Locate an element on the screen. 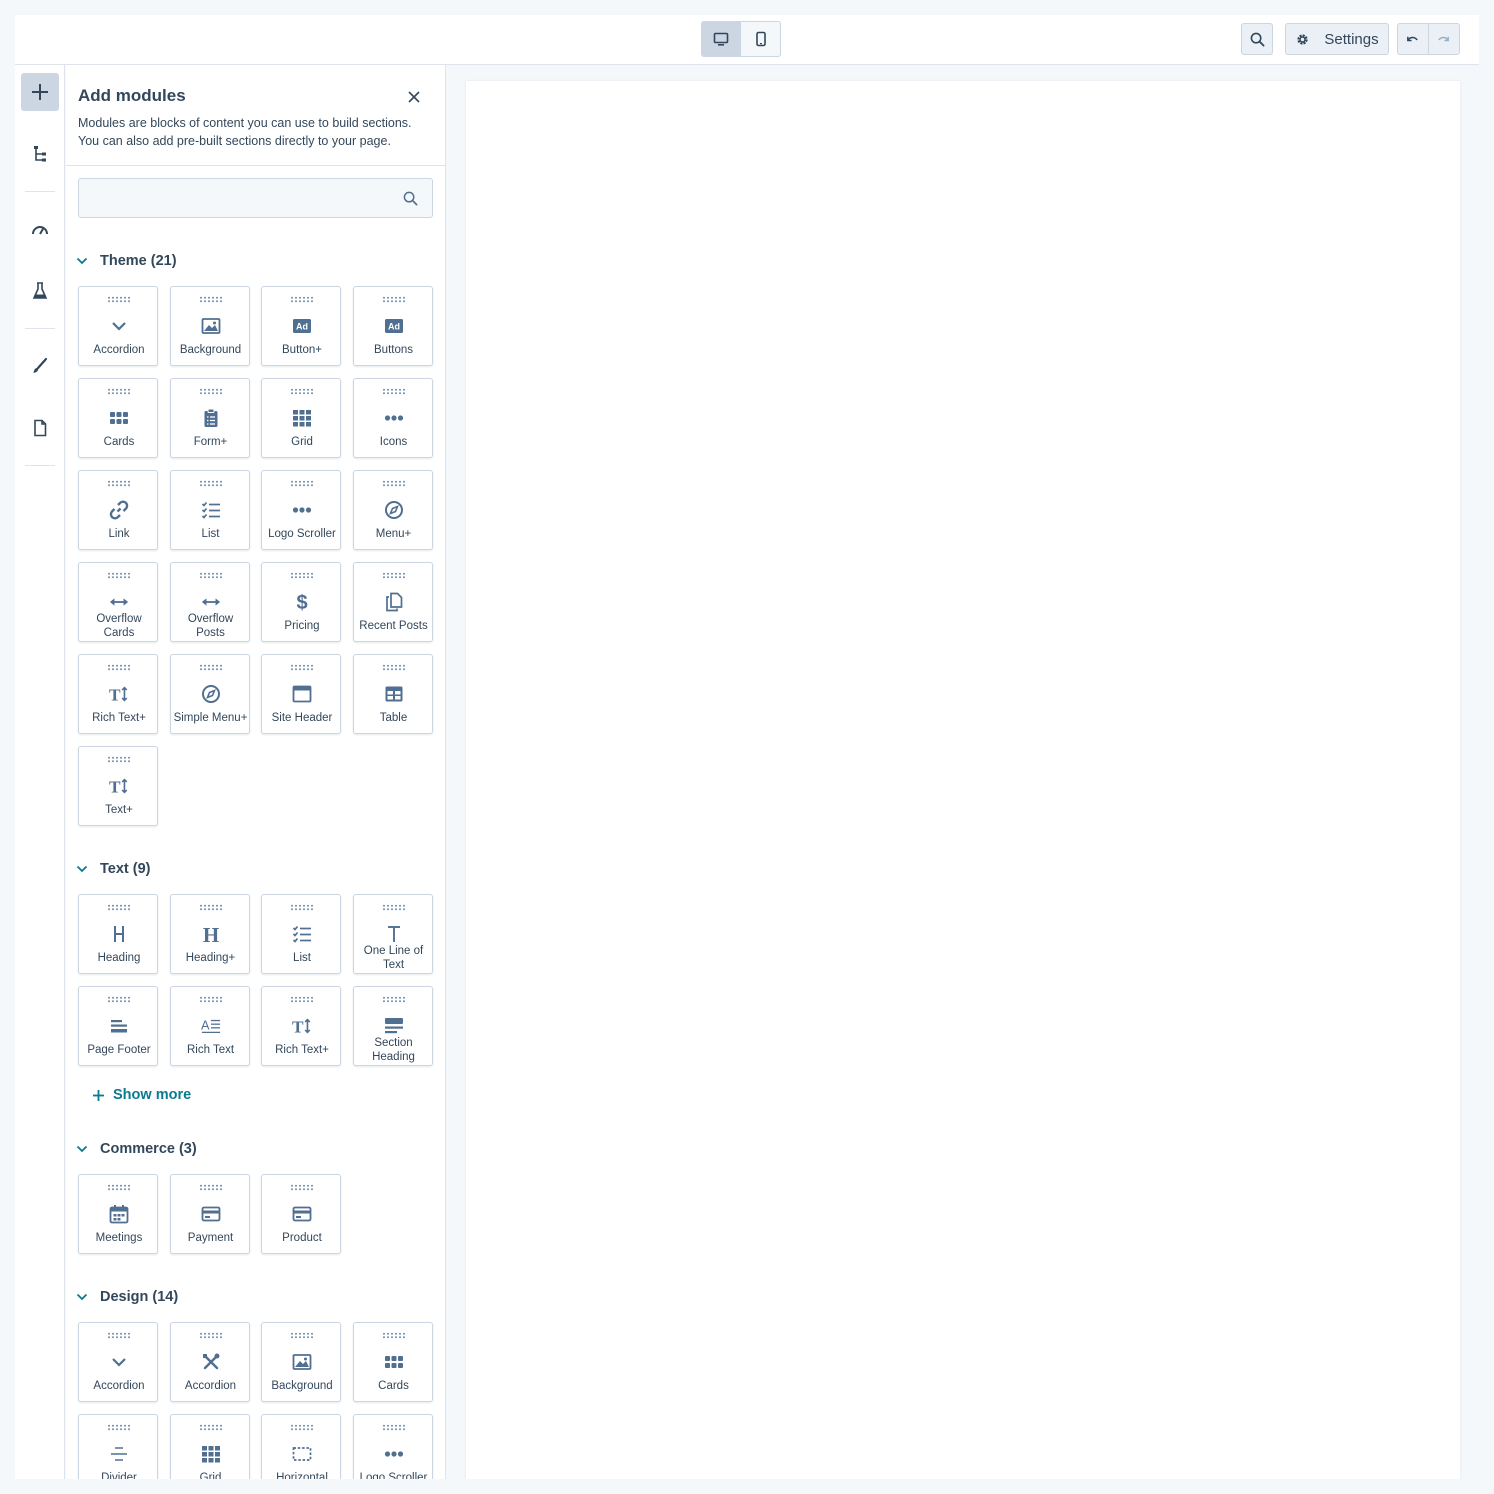 This screenshot has height=1494, width=1494. test-button is located at coordinates (40, 291).